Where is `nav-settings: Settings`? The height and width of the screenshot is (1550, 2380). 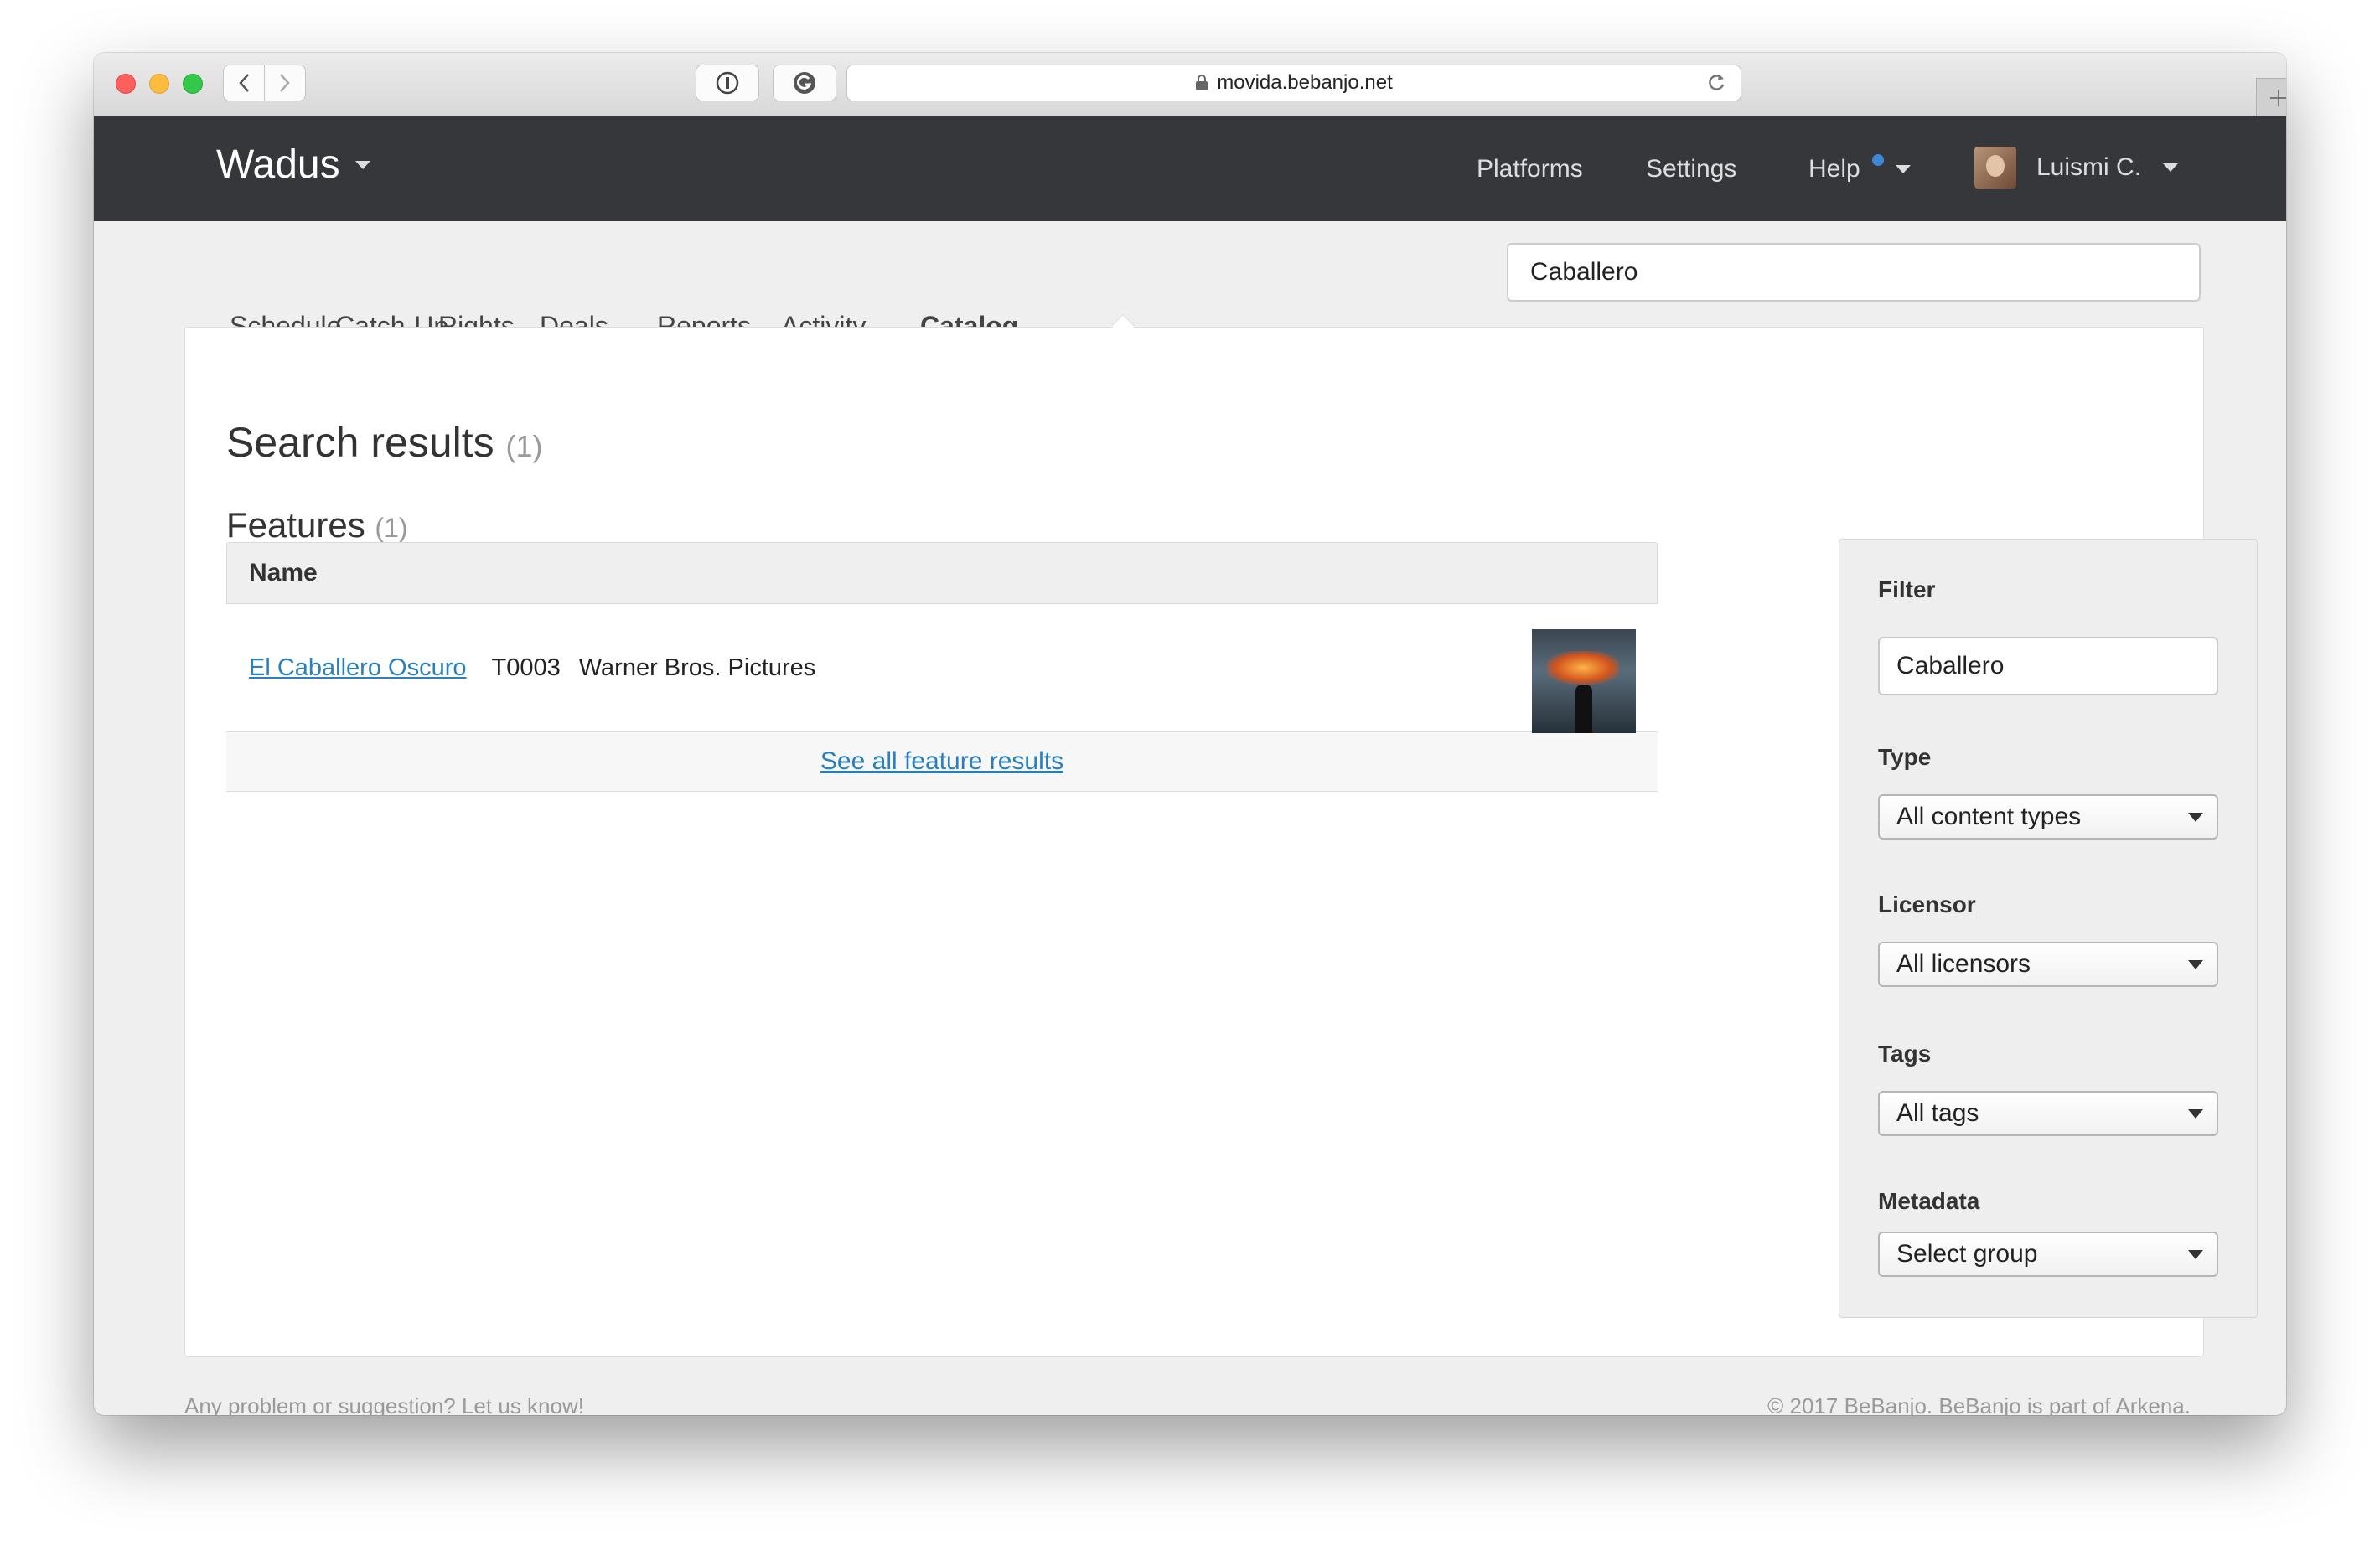 nav-settings: Settings is located at coordinates (1691, 169).